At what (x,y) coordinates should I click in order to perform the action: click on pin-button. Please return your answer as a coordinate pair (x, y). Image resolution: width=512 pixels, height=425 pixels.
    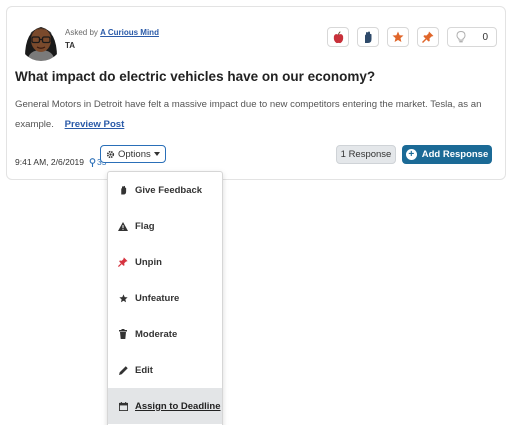
    Looking at the image, I should click on (428, 37).